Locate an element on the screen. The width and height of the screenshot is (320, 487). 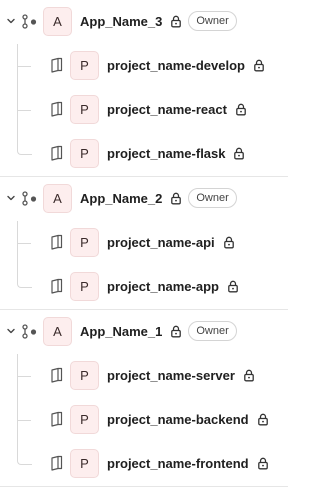
project-row: Pproject_name-flask is located at coordinates (144, 154).